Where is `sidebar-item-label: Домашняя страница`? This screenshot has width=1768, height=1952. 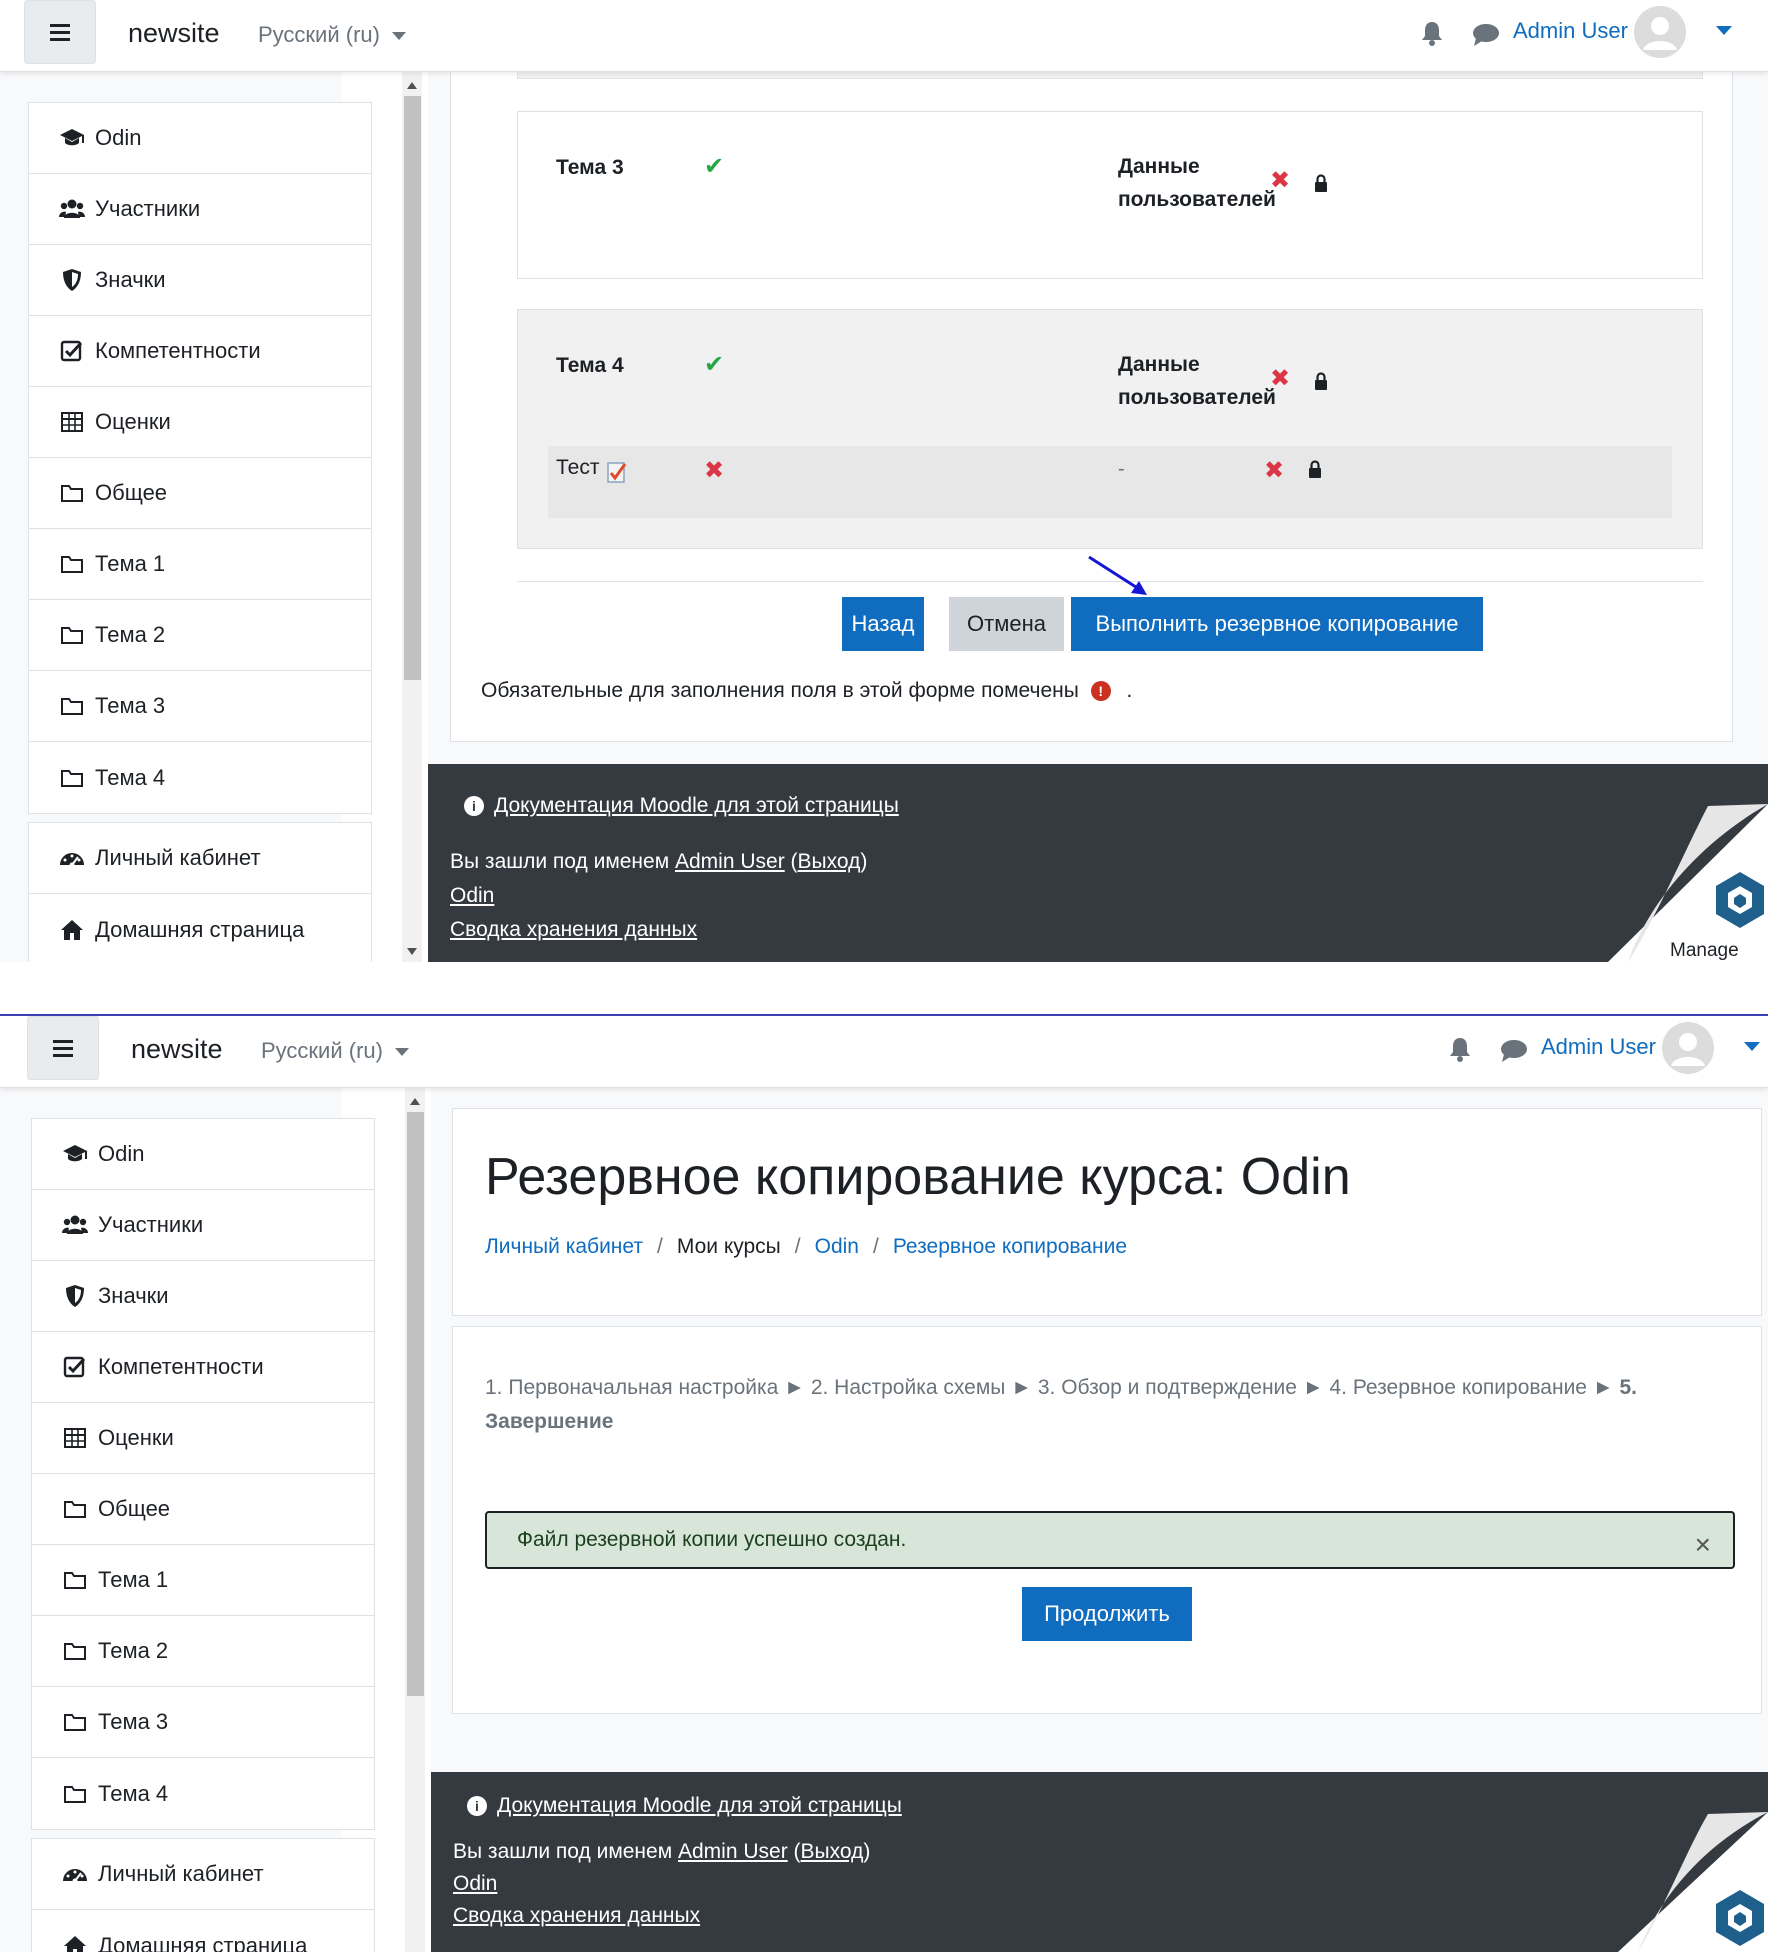 sidebar-item-label: Домашняя страница is located at coordinates (200, 929).